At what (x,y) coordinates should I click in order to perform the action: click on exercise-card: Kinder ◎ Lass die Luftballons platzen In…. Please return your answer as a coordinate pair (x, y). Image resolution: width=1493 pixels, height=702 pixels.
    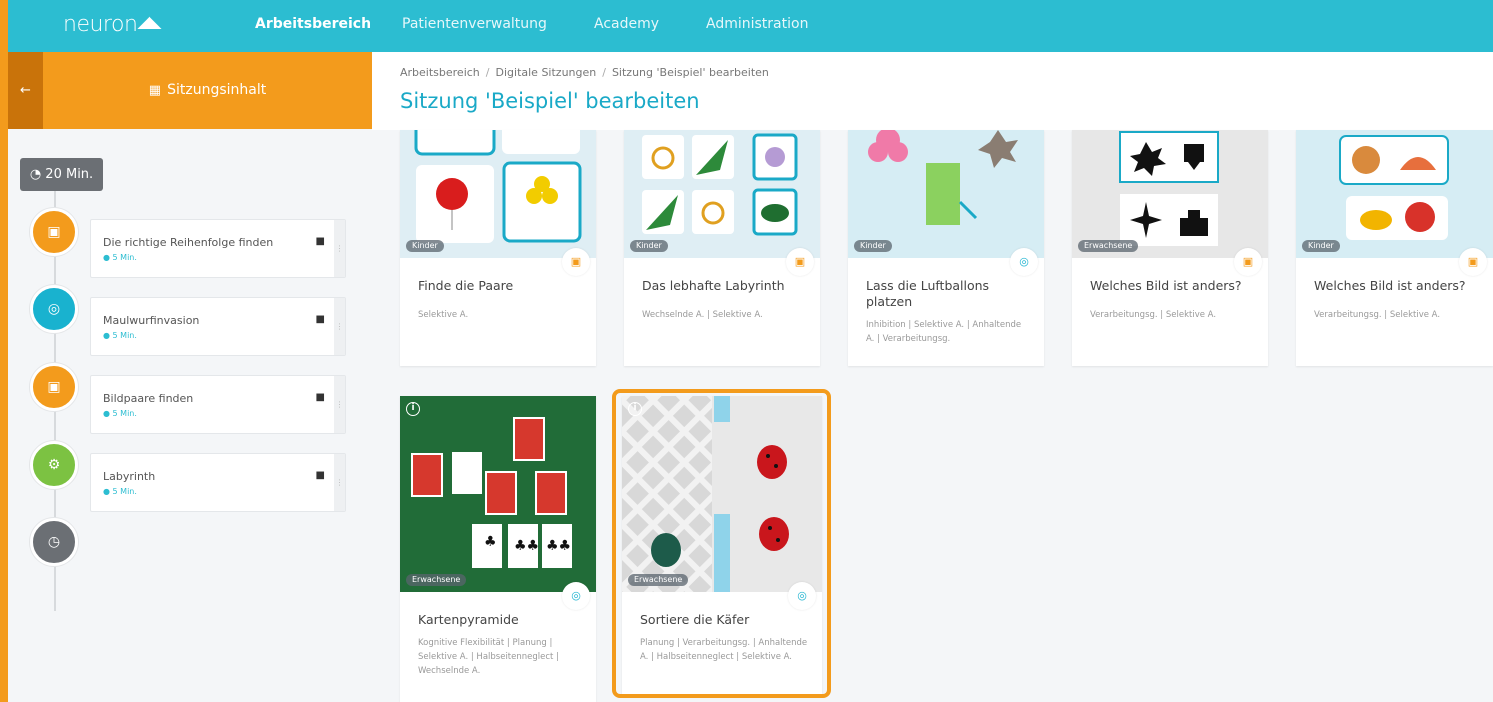
    Looking at the image, I should click on (946, 248).